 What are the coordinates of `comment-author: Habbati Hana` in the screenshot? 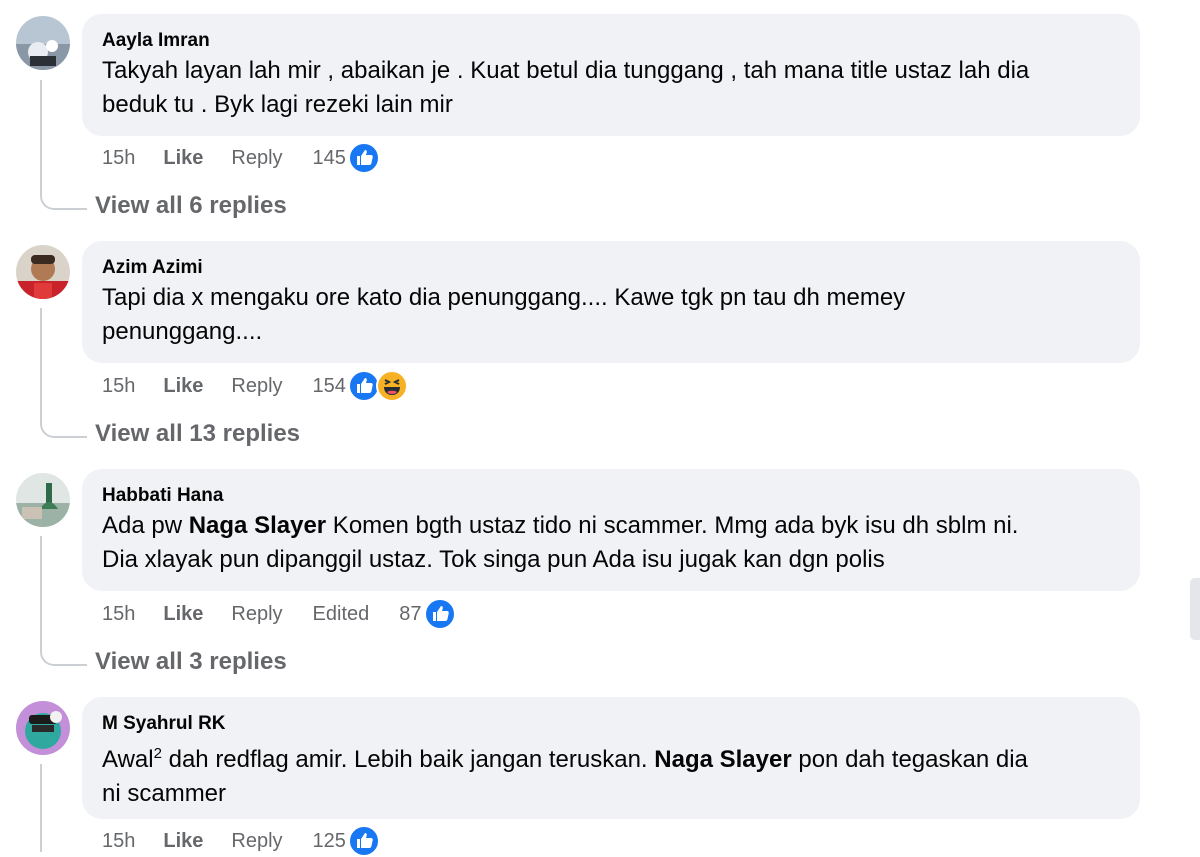 It's located at (611, 496).